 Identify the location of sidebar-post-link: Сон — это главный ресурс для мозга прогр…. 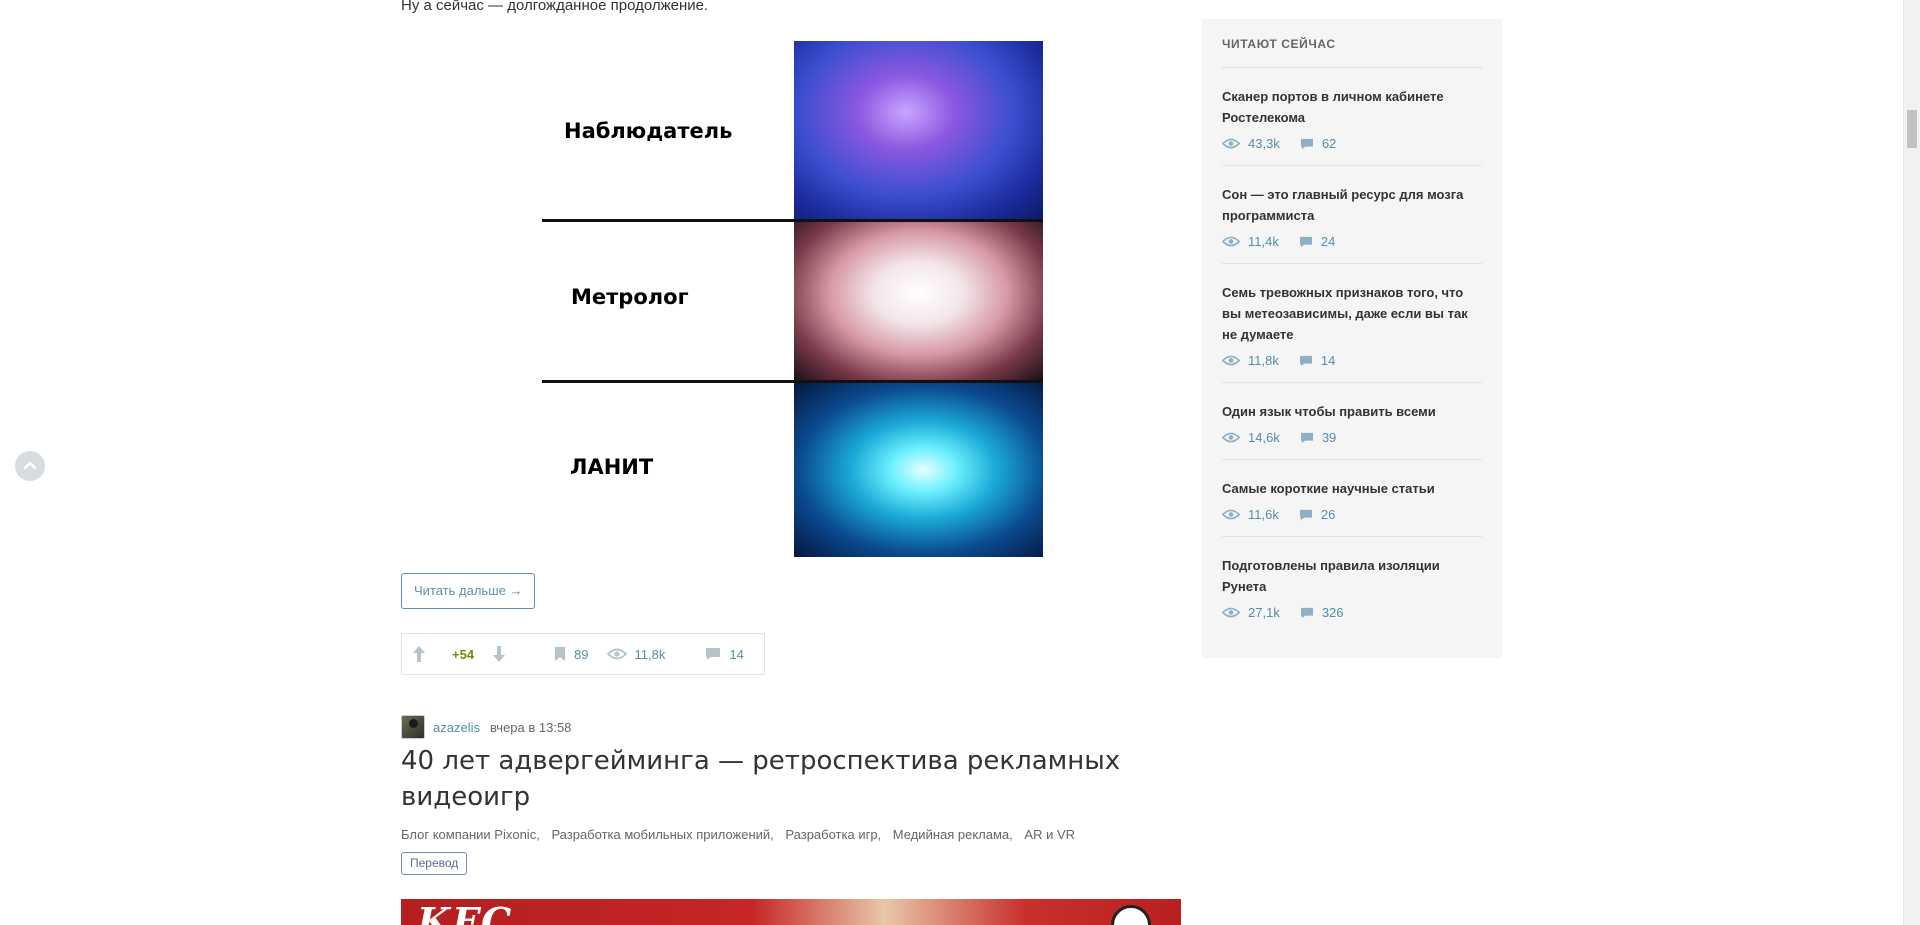
(1352, 205).